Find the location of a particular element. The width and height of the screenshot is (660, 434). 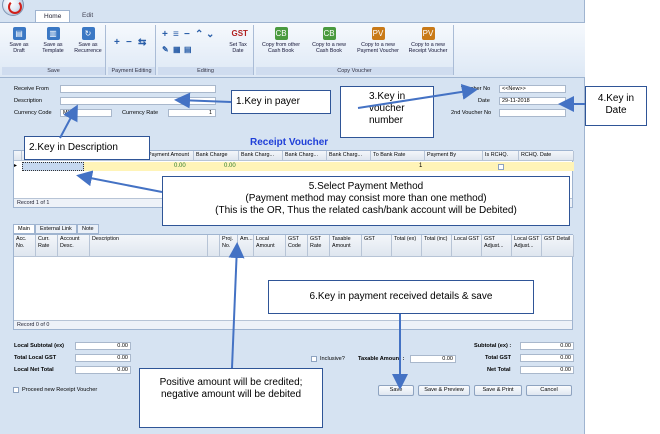

edit-icon: ✎ is located at coordinates (165, 49).